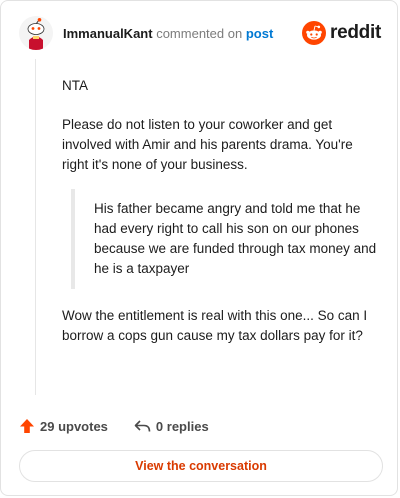 This screenshot has width=400, height=498. I want to click on reddit-alien-logo-icon, so click(314, 33).